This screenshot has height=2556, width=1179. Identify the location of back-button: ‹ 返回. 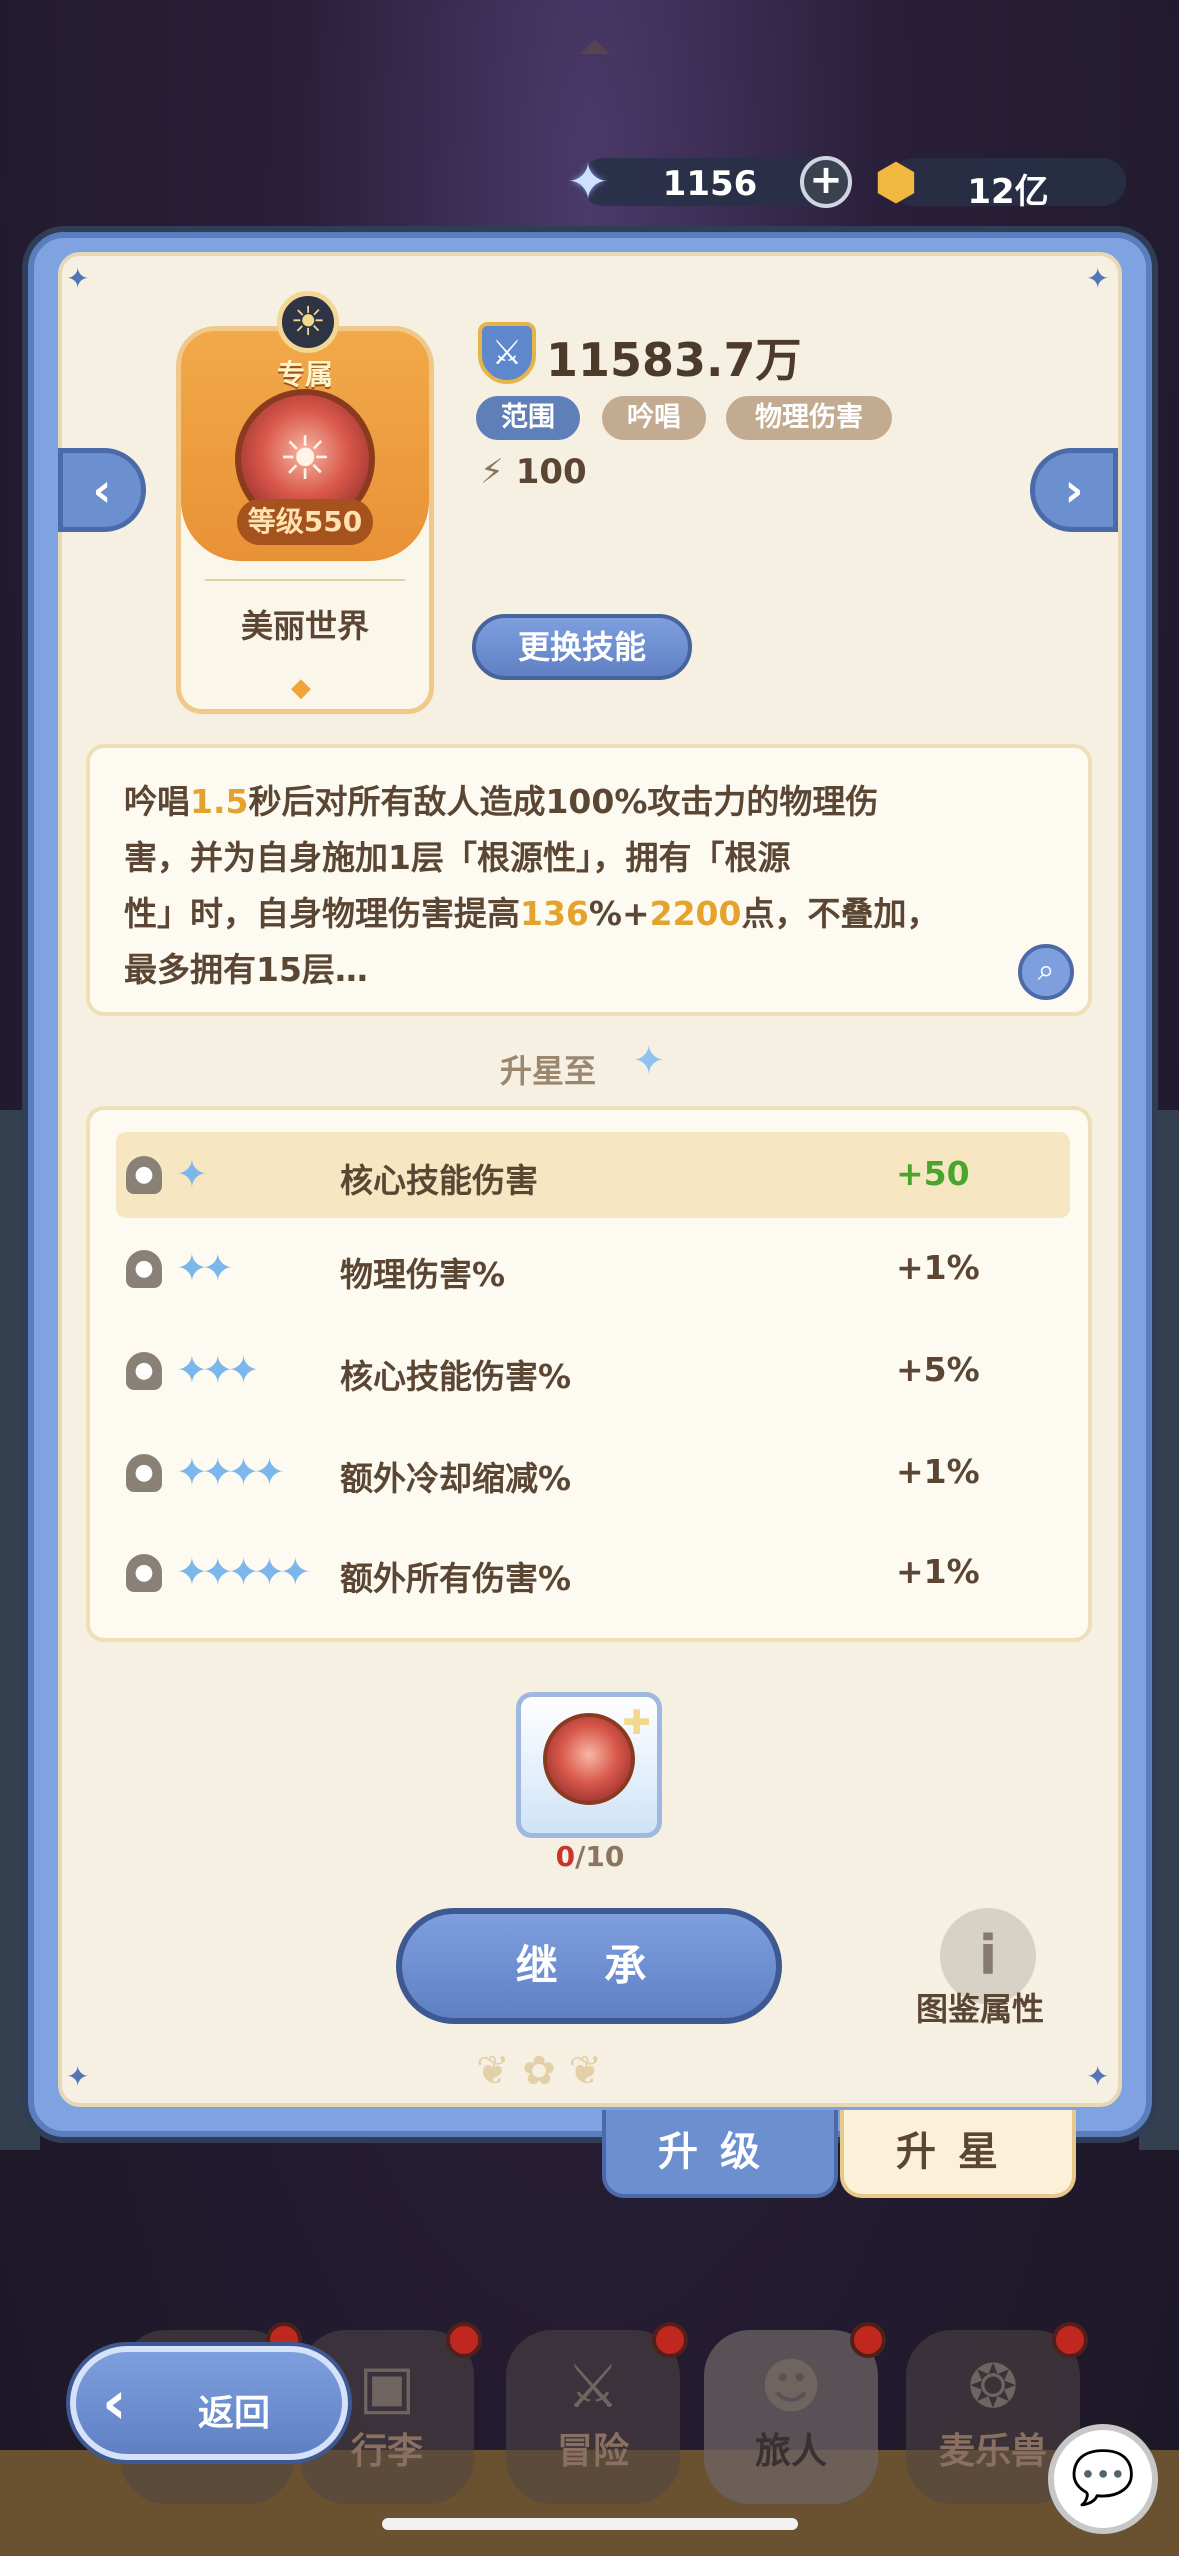
(209, 2403).